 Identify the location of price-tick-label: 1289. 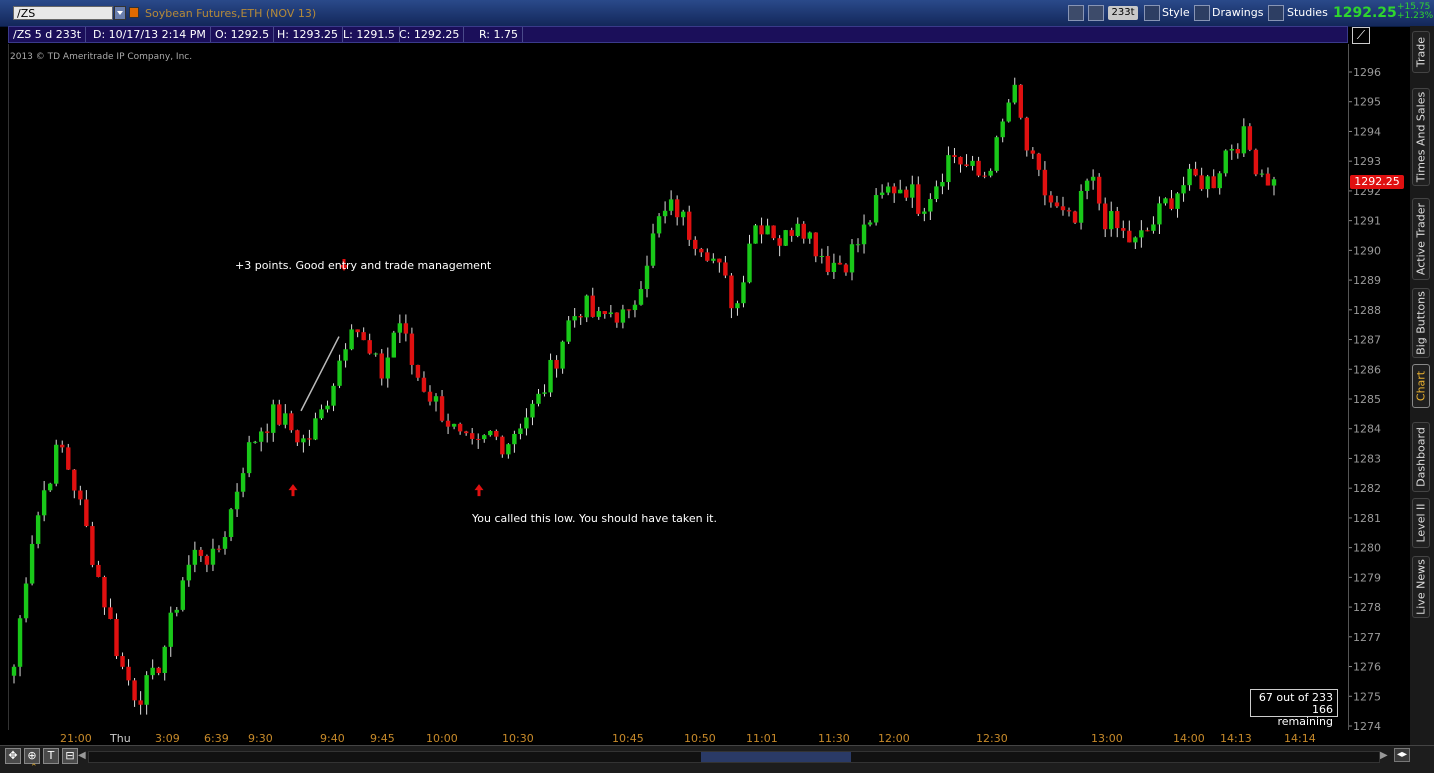
(1367, 280).